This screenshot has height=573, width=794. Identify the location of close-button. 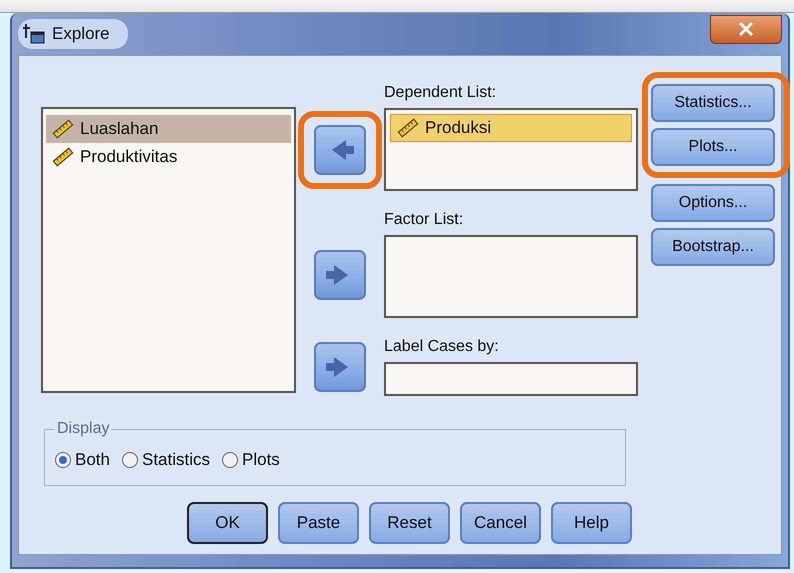
(746, 29).